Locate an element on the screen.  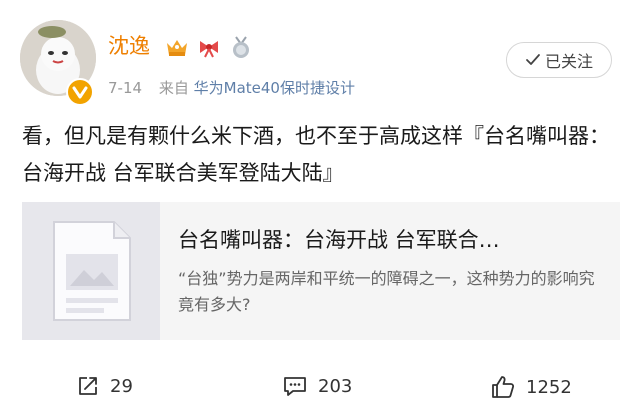
verified-icon is located at coordinates (80, 92).